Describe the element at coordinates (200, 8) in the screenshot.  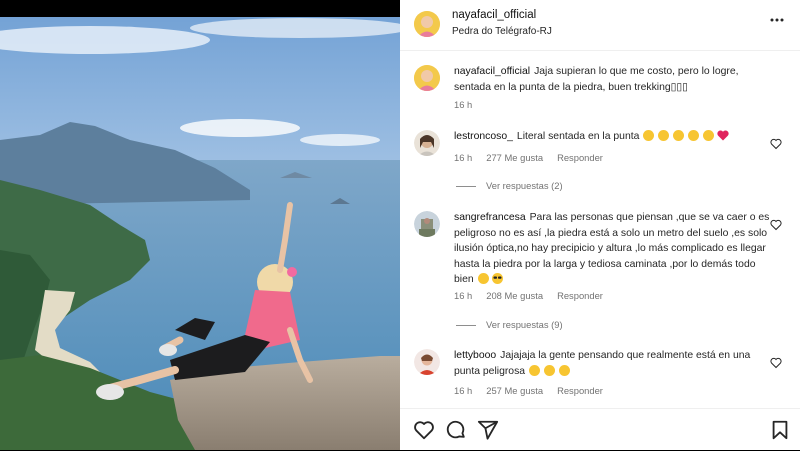
I see `photo-top-bar` at that location.